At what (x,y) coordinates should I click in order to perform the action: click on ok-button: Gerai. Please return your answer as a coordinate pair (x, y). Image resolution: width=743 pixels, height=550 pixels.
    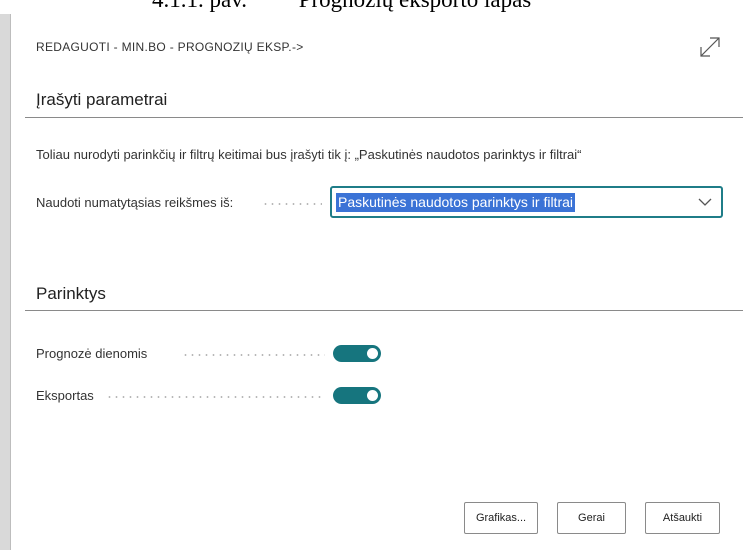
    Looking at the image, I should click on (591, 518).